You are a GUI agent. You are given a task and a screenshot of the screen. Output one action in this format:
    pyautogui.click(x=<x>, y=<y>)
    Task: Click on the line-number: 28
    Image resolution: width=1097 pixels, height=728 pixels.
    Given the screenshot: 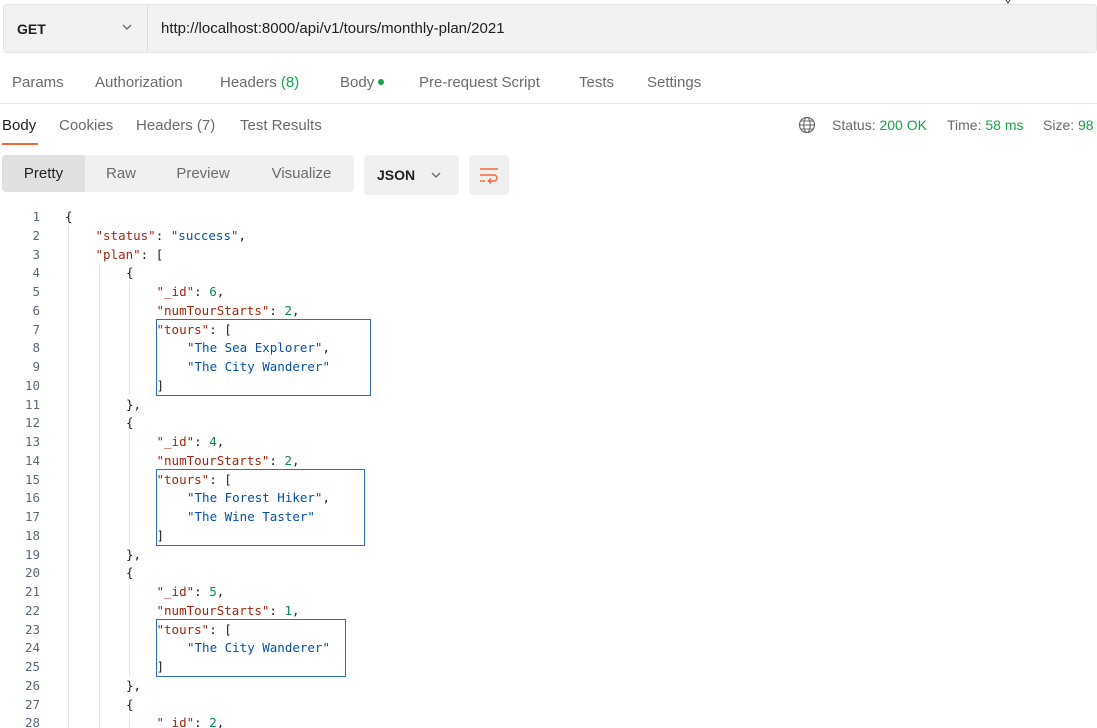 What is the action you would take?
    pyautogui.click(x=32, y=721)
    